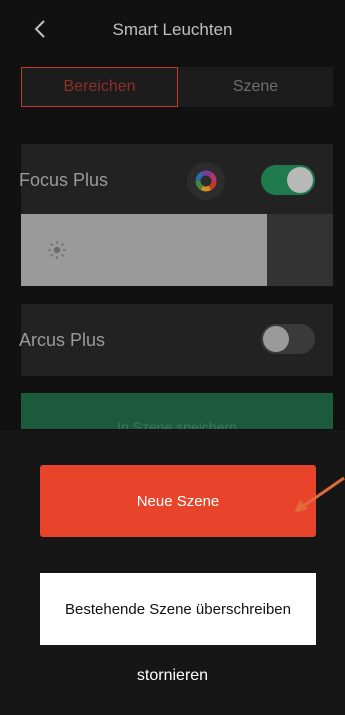 The width and height of the screenshot is (345, 715). What do you see at coordinates (40, 29) in the screenshot?
I see `back-chevron-icon` at bounding box center [40, 29].